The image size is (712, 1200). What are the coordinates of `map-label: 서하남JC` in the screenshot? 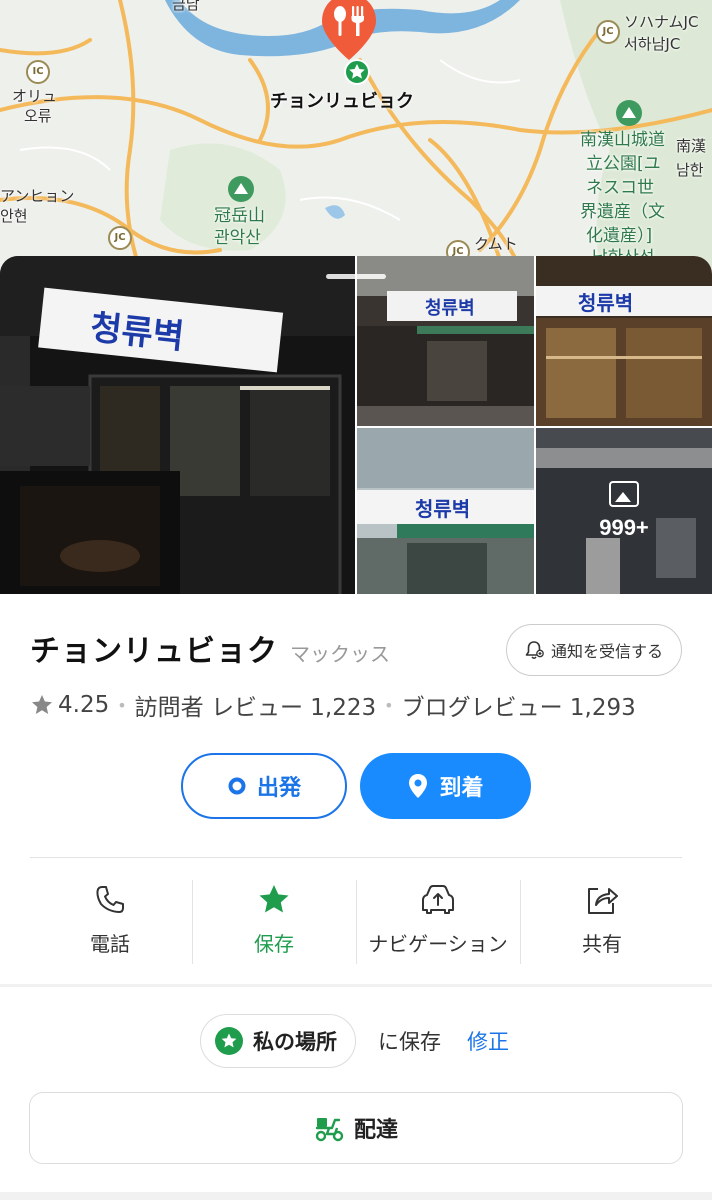 It's located at (652, 44).